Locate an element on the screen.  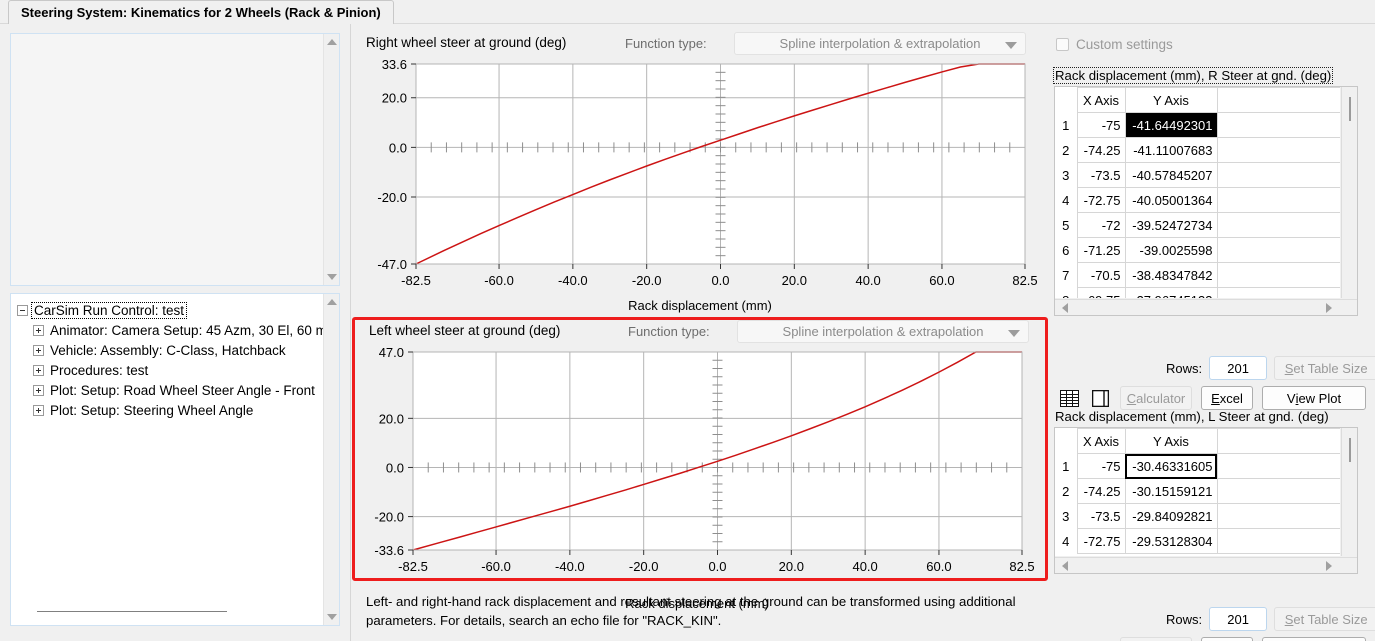
collapse-minus-icon is located at coordinates (22, 310).